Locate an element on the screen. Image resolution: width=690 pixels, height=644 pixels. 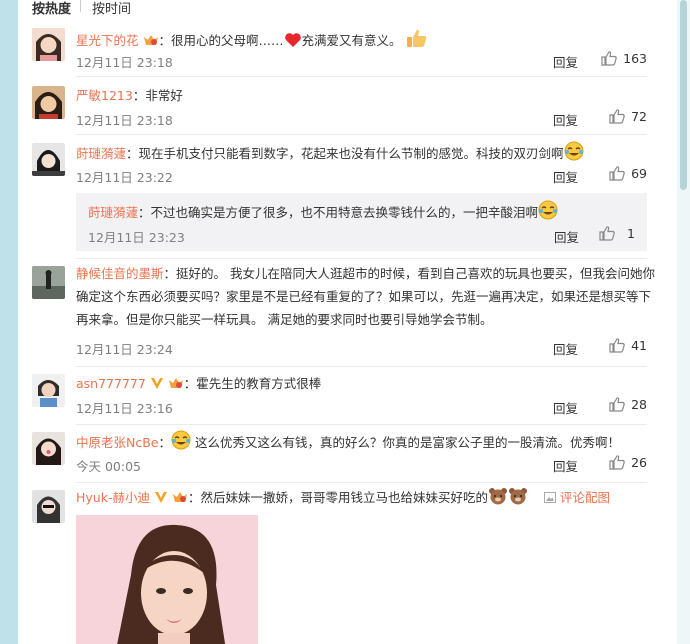
image-icon is located at coordinates (549, 497).